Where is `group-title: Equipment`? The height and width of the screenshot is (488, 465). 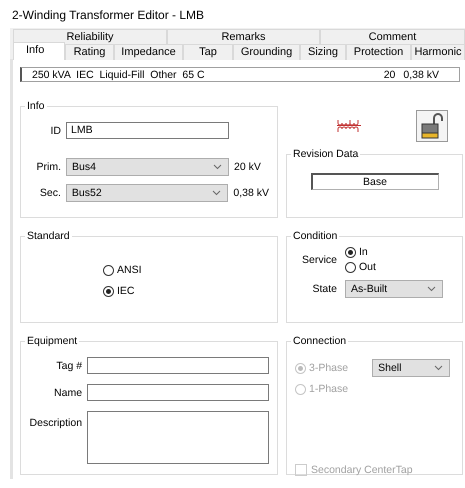 group-title: Equipment is located at coordinates (52, 341).